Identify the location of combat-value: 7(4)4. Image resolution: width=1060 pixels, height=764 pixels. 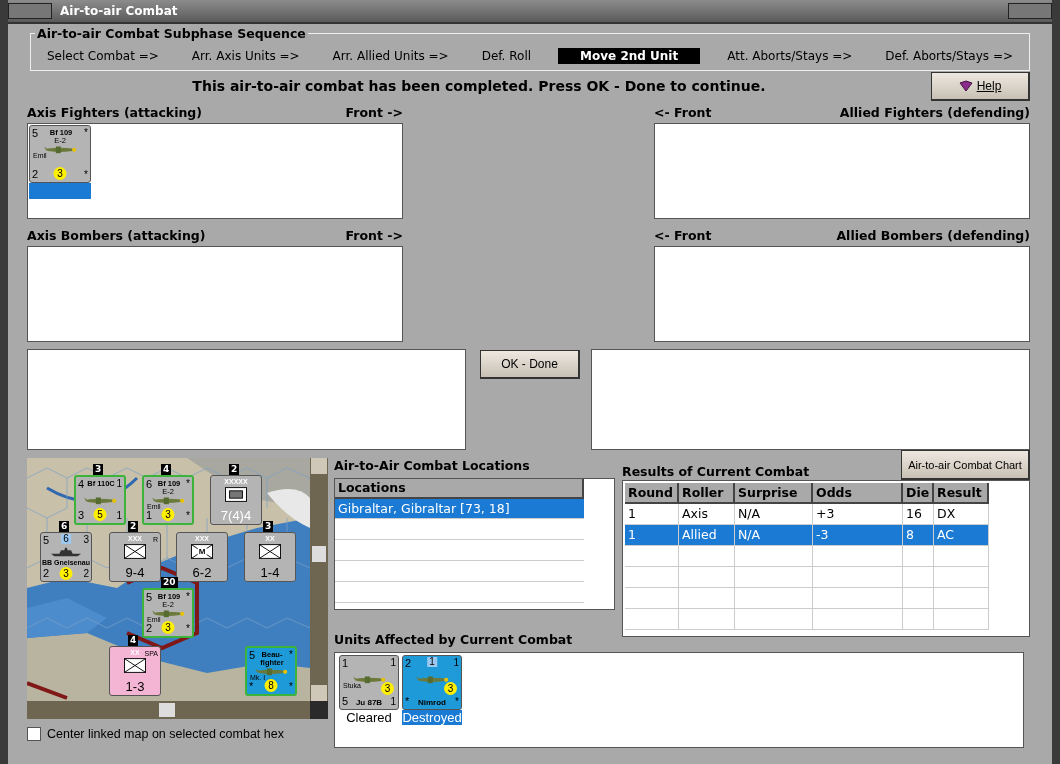
(236, 515).